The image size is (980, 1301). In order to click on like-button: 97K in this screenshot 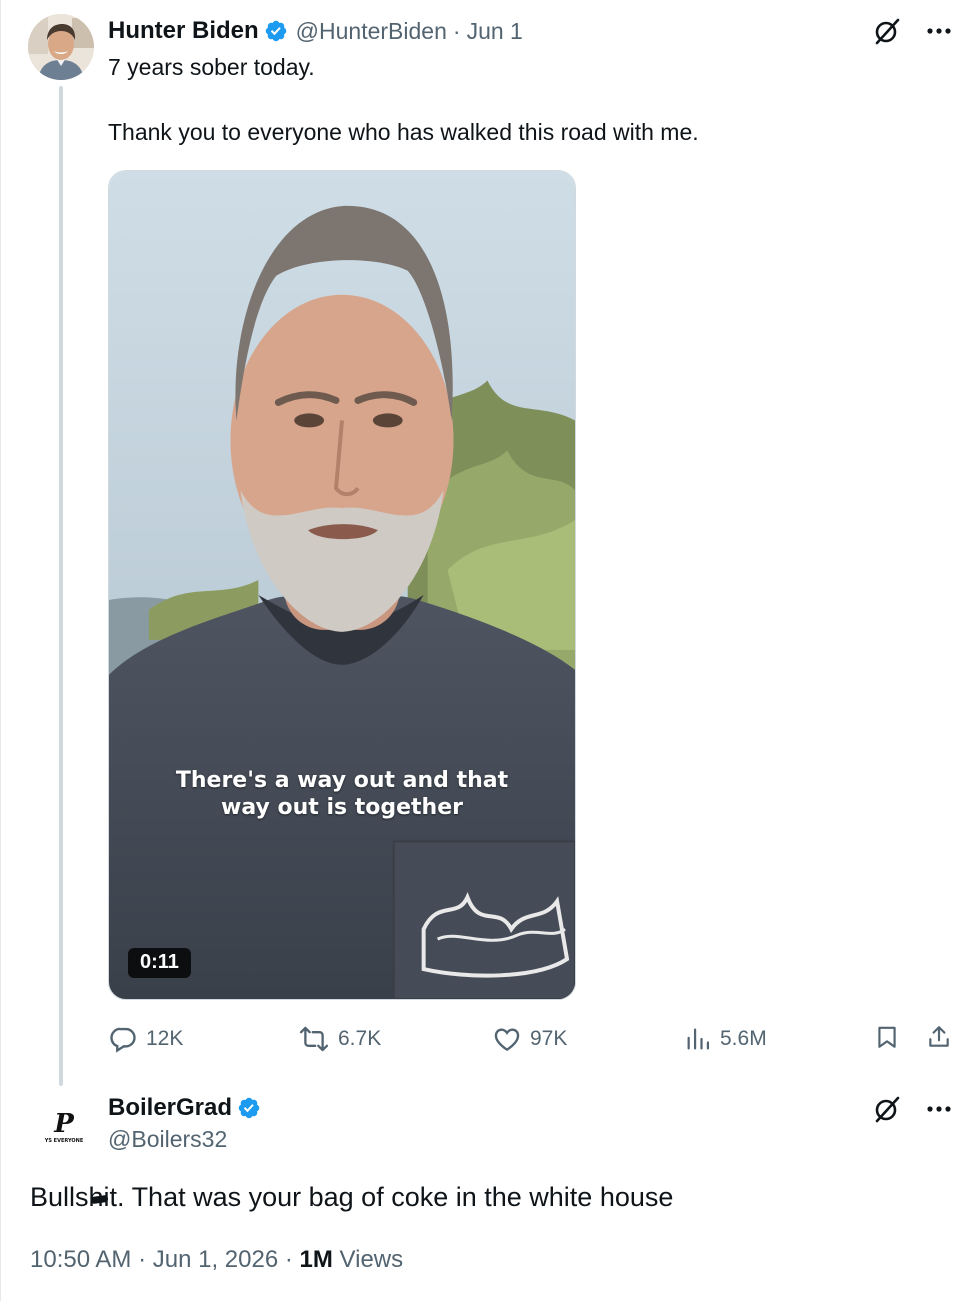, I will do `click(529, 1039)`.